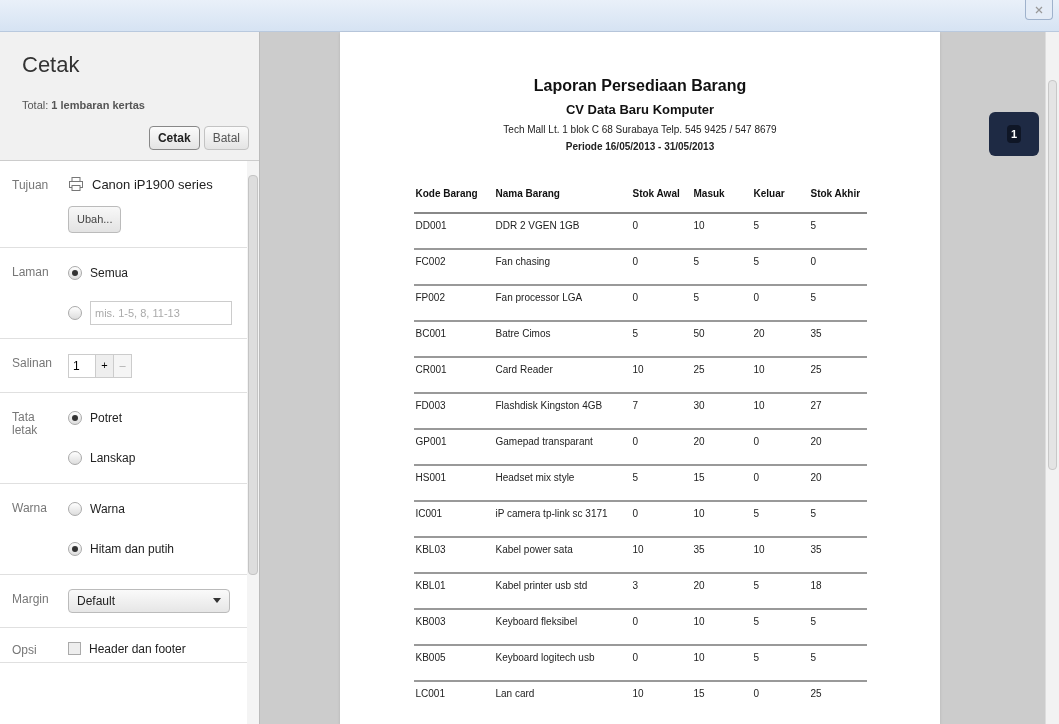 This screenshot has height=724, width=1059. I want to click on margin-select: Default, so click(149, 600).